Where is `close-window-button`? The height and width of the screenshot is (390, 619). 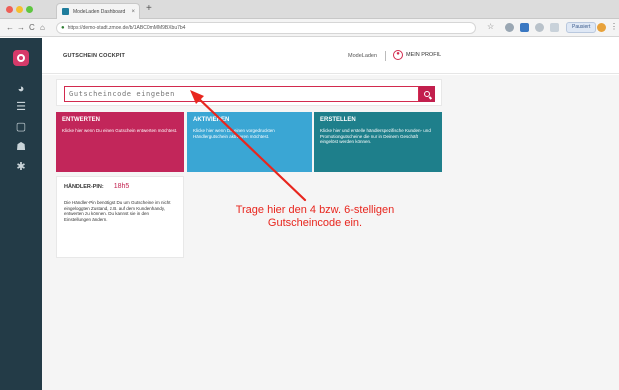 close-window-button is located at coordinates (9, 9).